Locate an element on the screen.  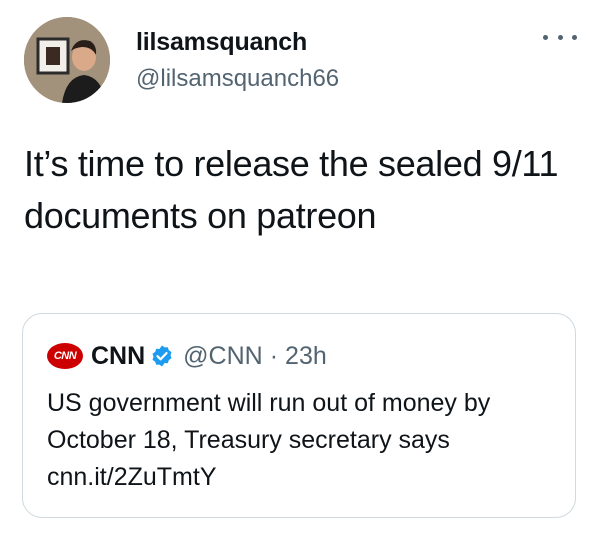
more-options-icon is located at coordinates (560, 37).